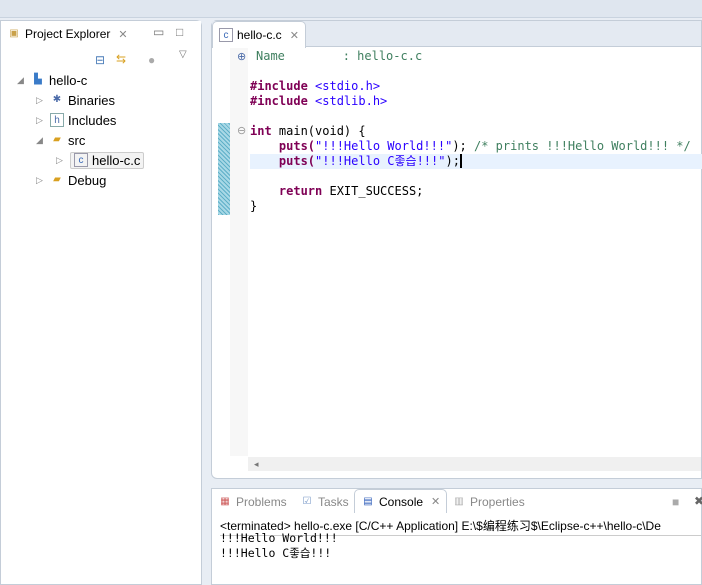 The image size is (702, 585). Describe the element at coordinates (276, 553) in the screenshot. I see `output-line: !!!Hello C좋습!!!` at that location.